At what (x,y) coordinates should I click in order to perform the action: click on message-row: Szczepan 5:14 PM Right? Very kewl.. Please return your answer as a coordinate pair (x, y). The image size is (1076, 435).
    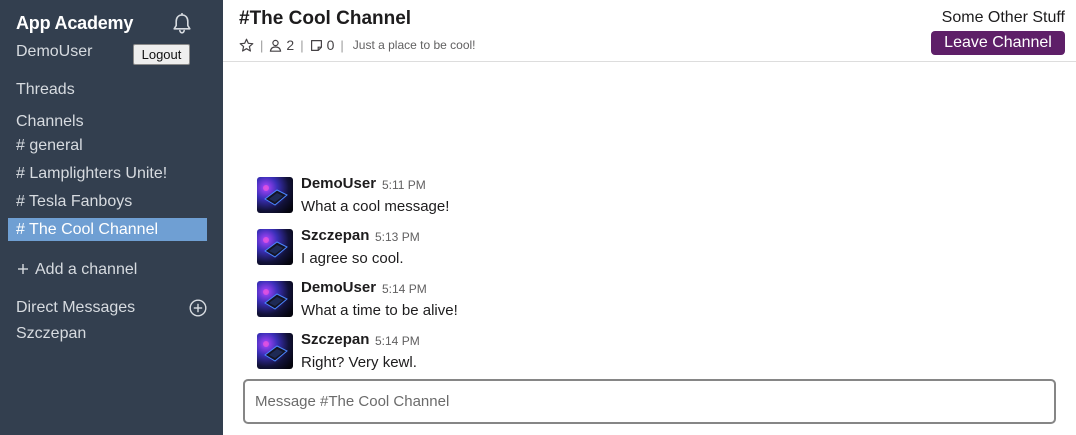
    Looking at the image, I should click on (657, 353).